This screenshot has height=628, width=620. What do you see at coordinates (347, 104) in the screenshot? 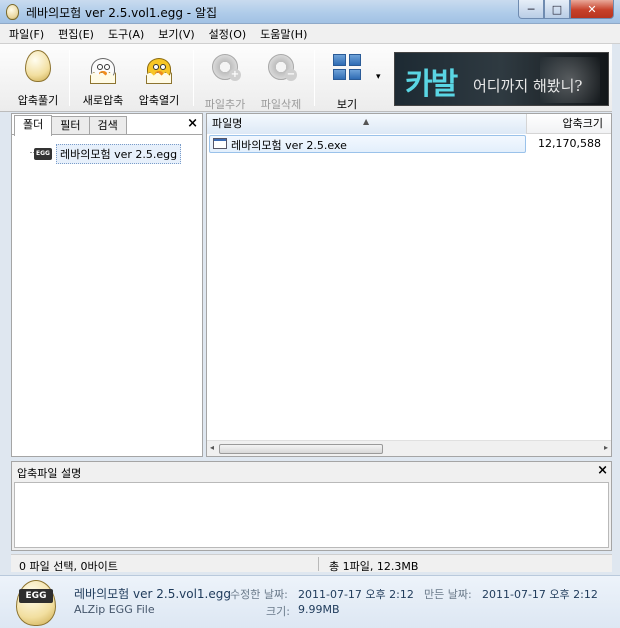
I see `view-label: 보기` at bounding box center [347, 104].